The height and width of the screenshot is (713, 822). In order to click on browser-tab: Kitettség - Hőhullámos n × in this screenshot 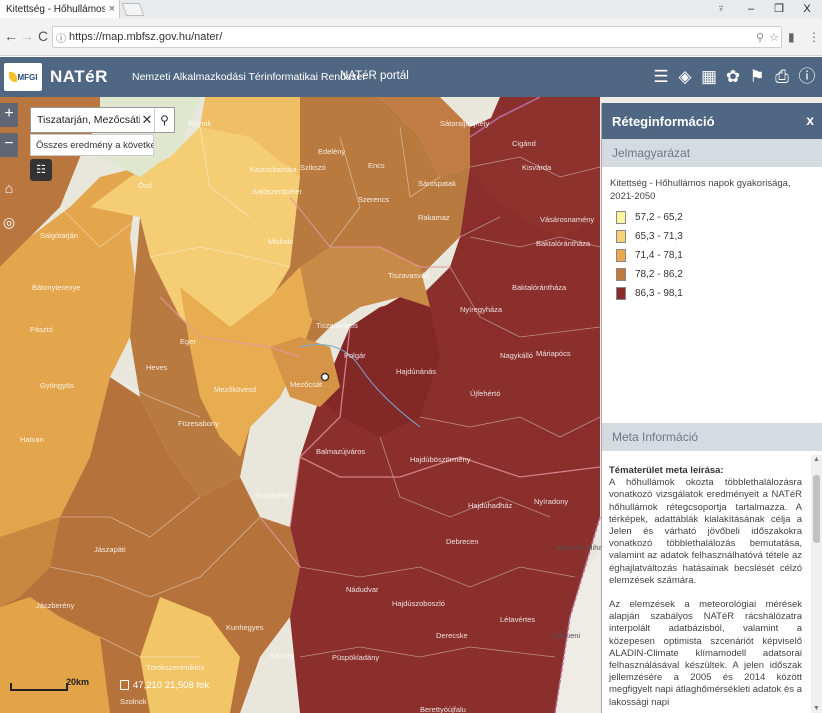, I will do `click(60, 9)`.